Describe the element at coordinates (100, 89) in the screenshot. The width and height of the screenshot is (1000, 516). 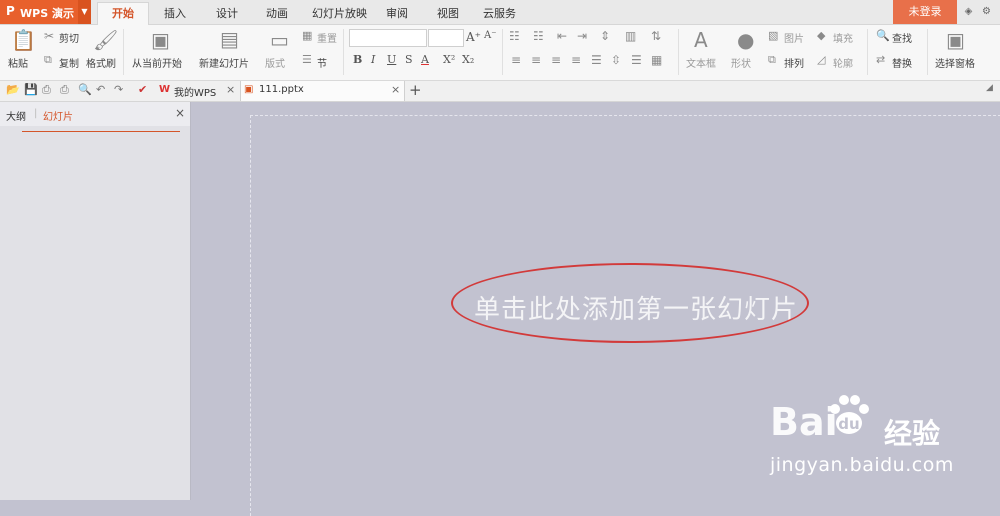
I see `undo-icon: ↶` at that location.